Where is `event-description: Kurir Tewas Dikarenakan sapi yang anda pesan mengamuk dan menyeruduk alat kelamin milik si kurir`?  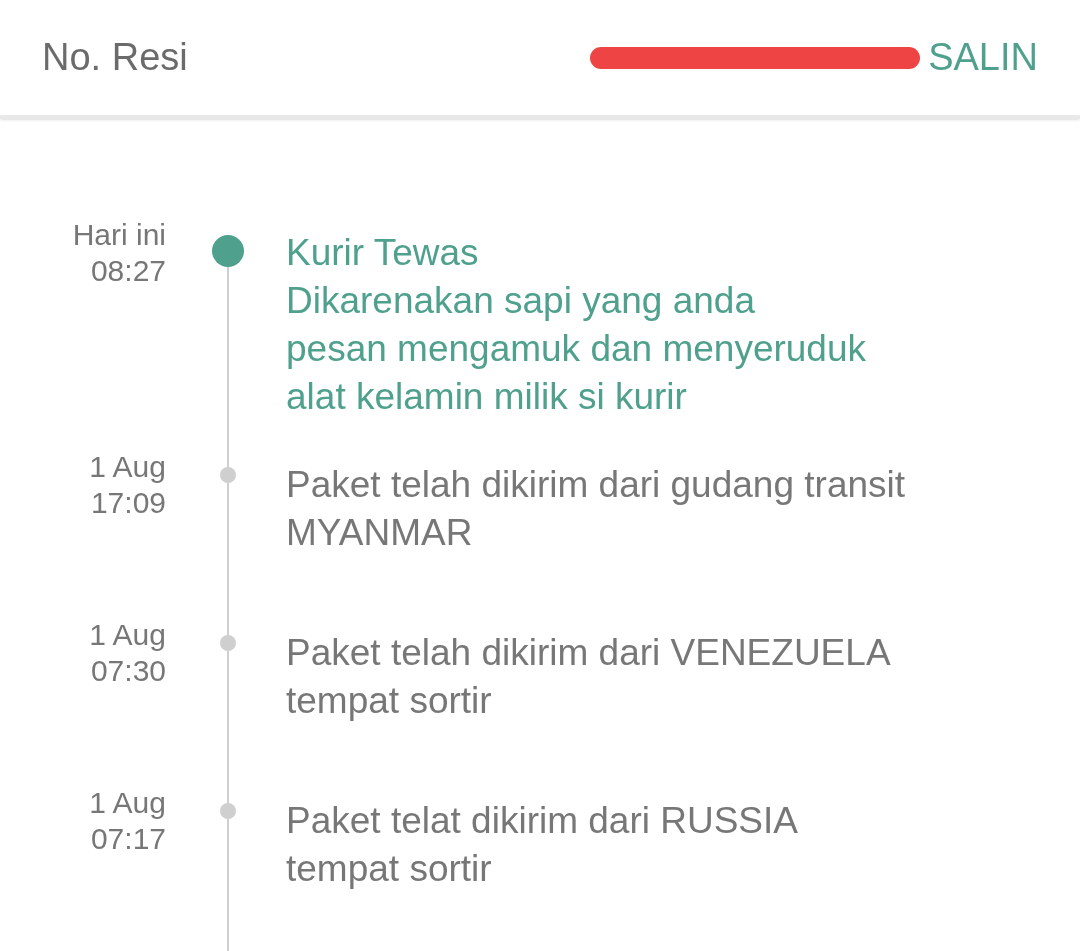 event-description: Kurir Tewas Dikarenakan sapi yang anda pesan mengamuk dan menyeruduk alat kelamin milik si kurir is located at coordinates (576, 325).